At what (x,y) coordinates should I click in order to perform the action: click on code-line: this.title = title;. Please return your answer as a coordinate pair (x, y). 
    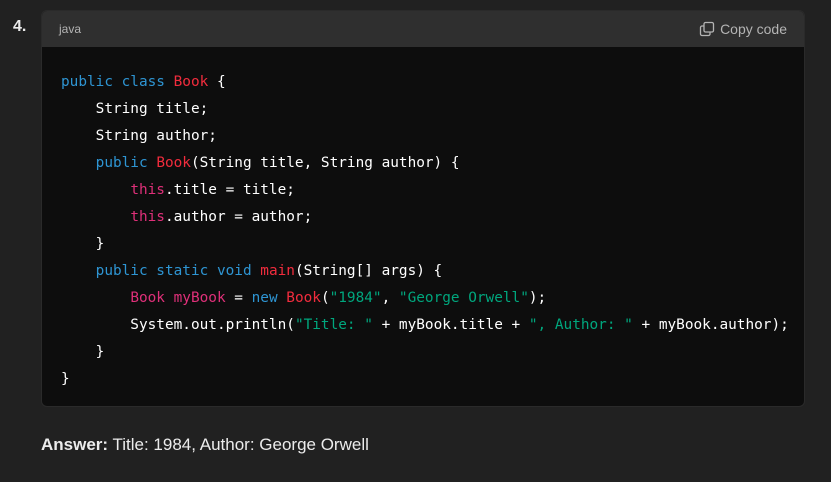
    Looking at the image, I should click on (423, 190).